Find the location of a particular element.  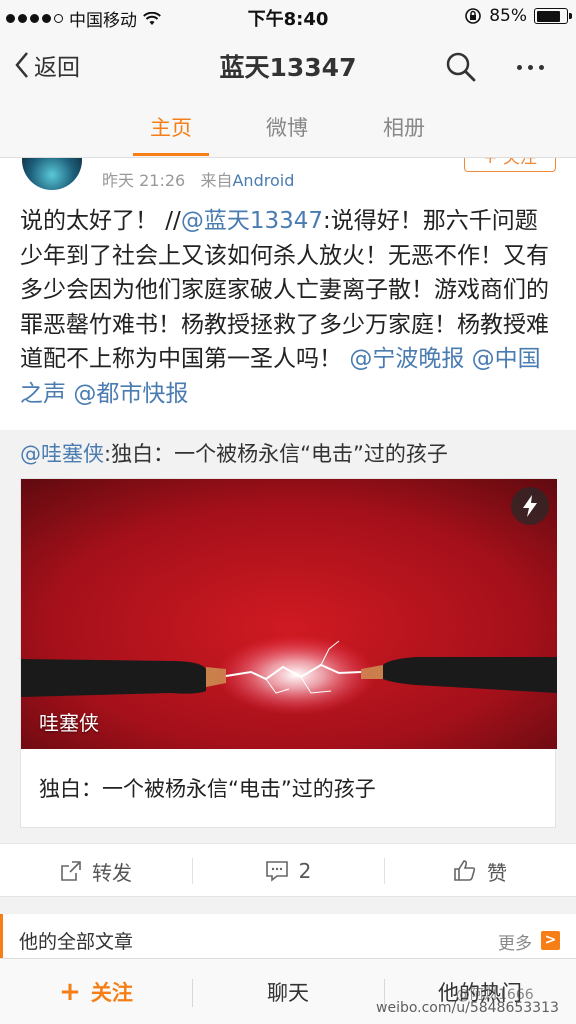

article-title: 独白：一个被杨永信“电击”过的孩子 is located at coordinates (207, 789).